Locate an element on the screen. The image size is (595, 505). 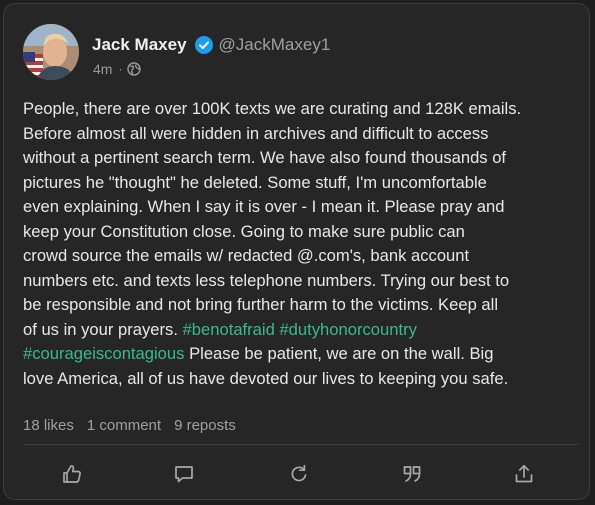
avatar-photo is located at coordinates (51, 52).